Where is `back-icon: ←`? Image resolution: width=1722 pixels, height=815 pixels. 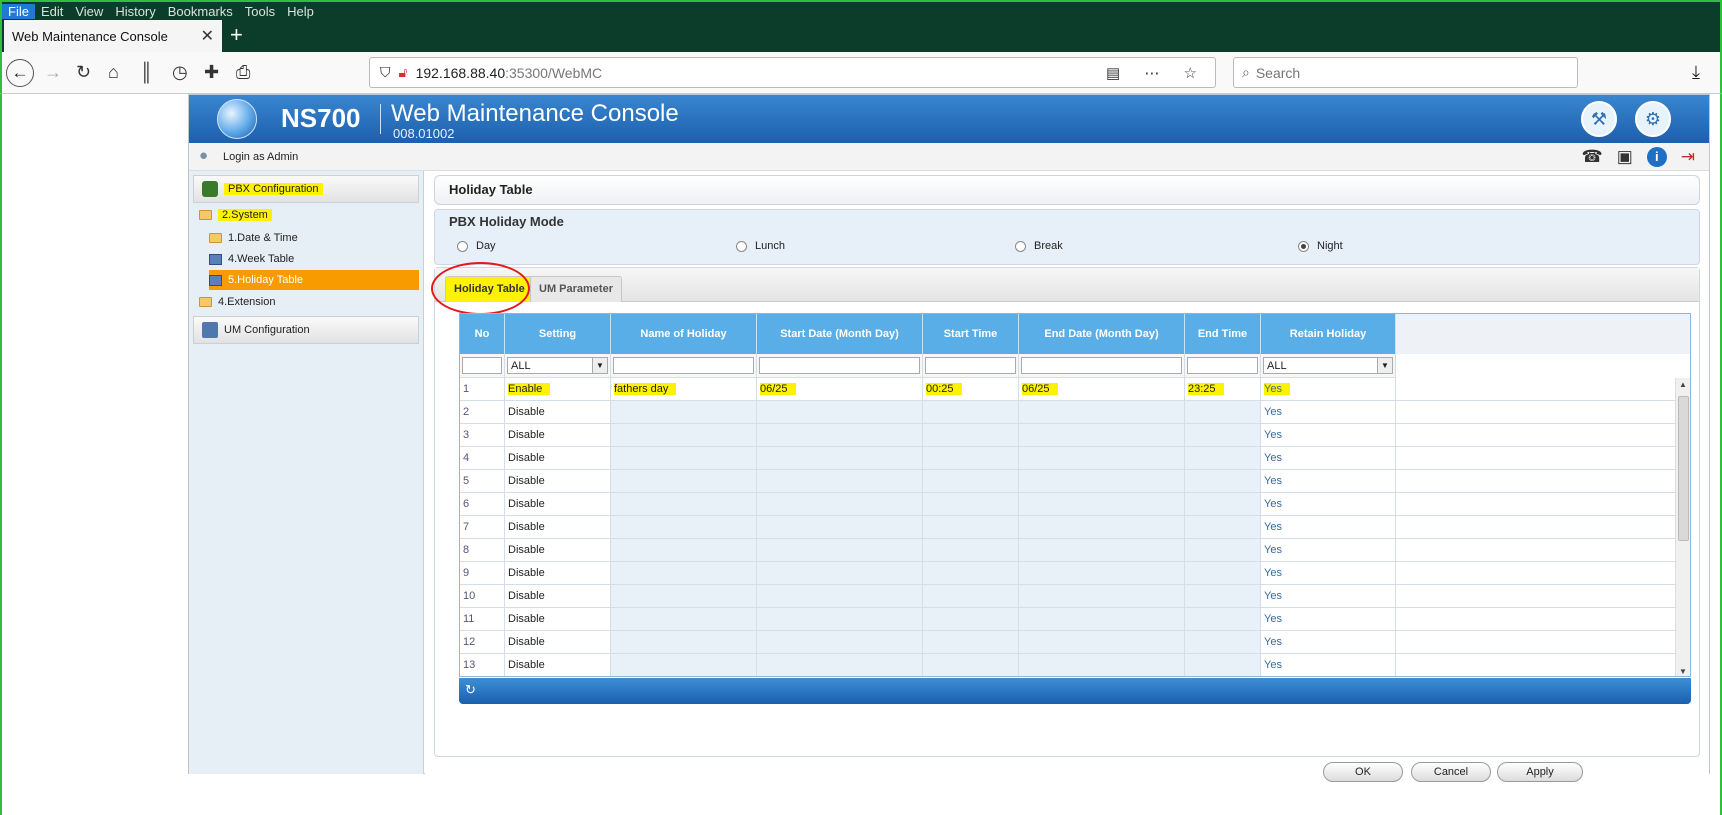 back-icon: ← is located at coordinates (20, 73).